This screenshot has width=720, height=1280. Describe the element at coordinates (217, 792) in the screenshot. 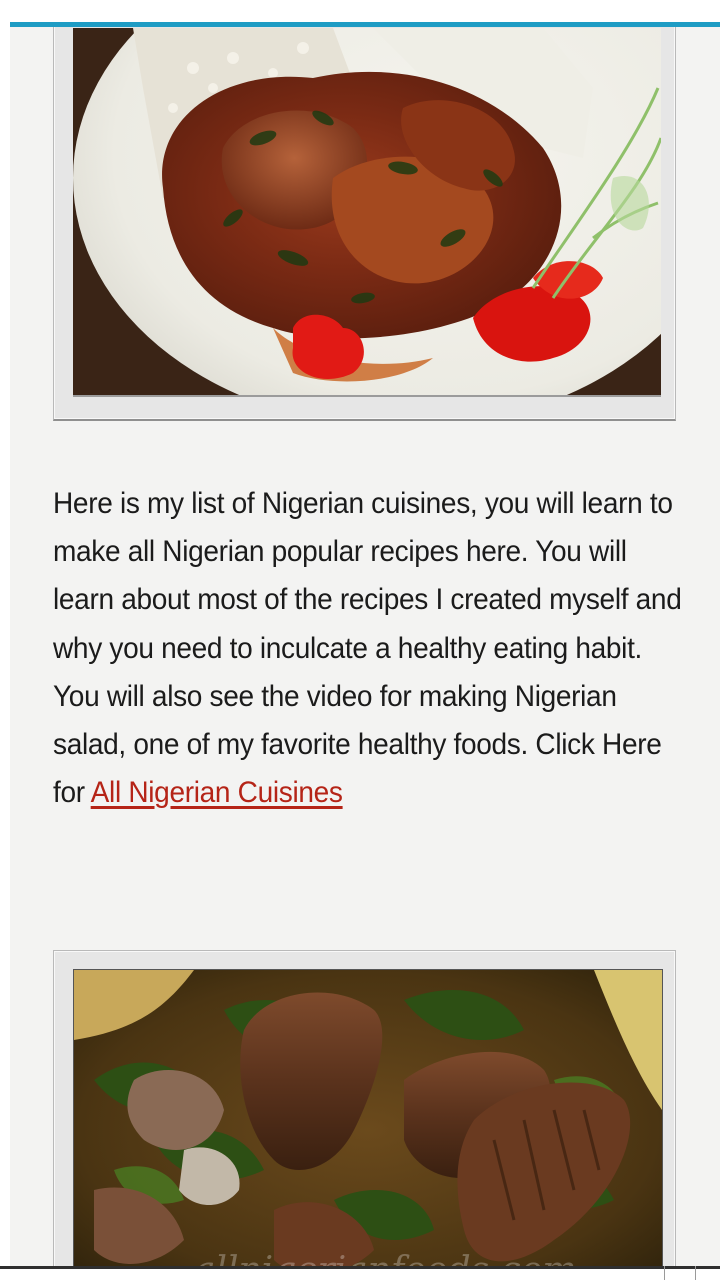

I see `all-nigerian-cuisines-link: All Nigerian Cuisines` at that location.